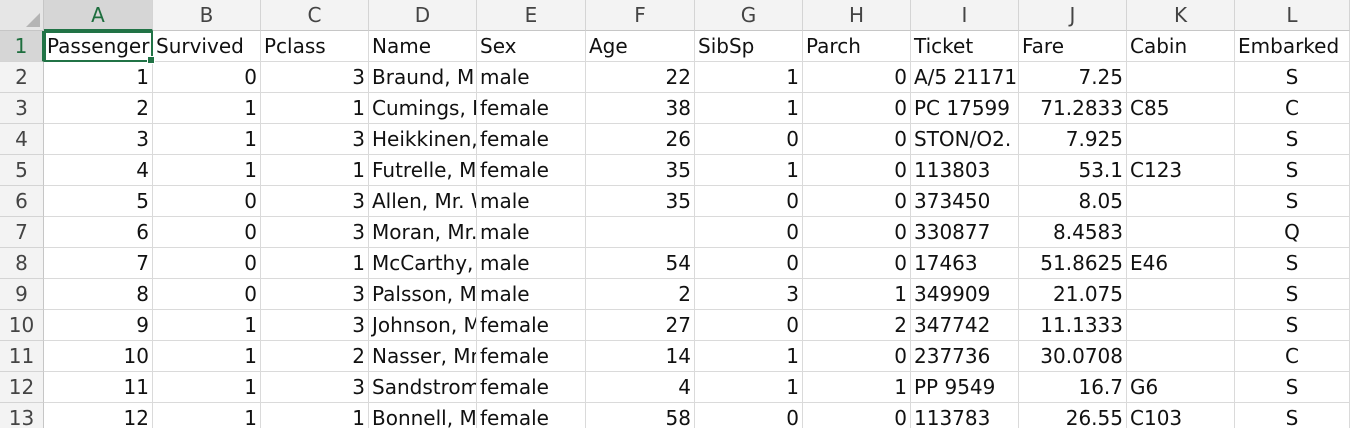 This screenshot has height=428, width=1350. Describe the element at coordinates (857, 415) in the screenshot. I see `cell-h13: 0` at that location.